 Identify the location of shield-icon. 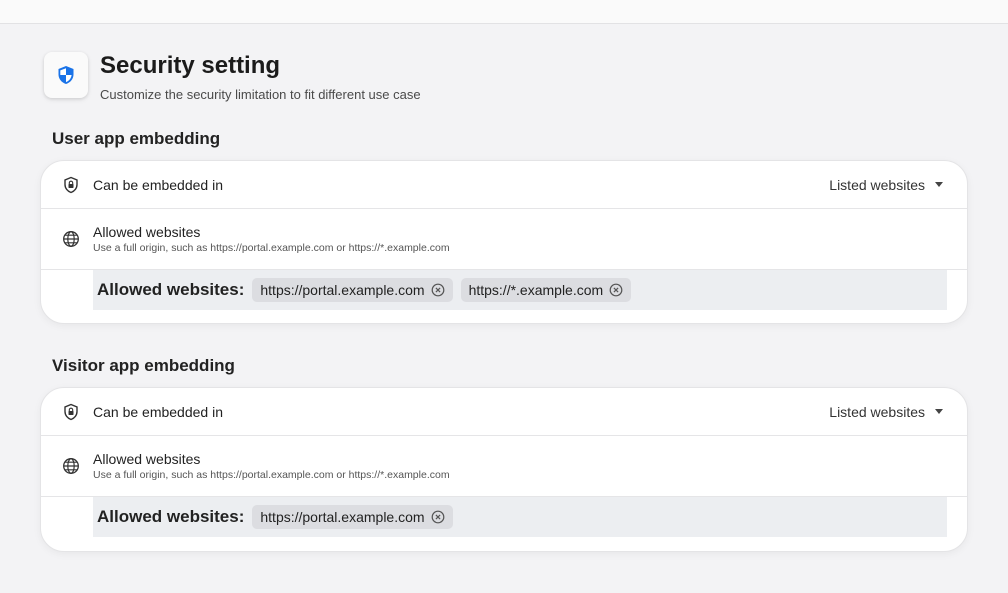
(66, 75).